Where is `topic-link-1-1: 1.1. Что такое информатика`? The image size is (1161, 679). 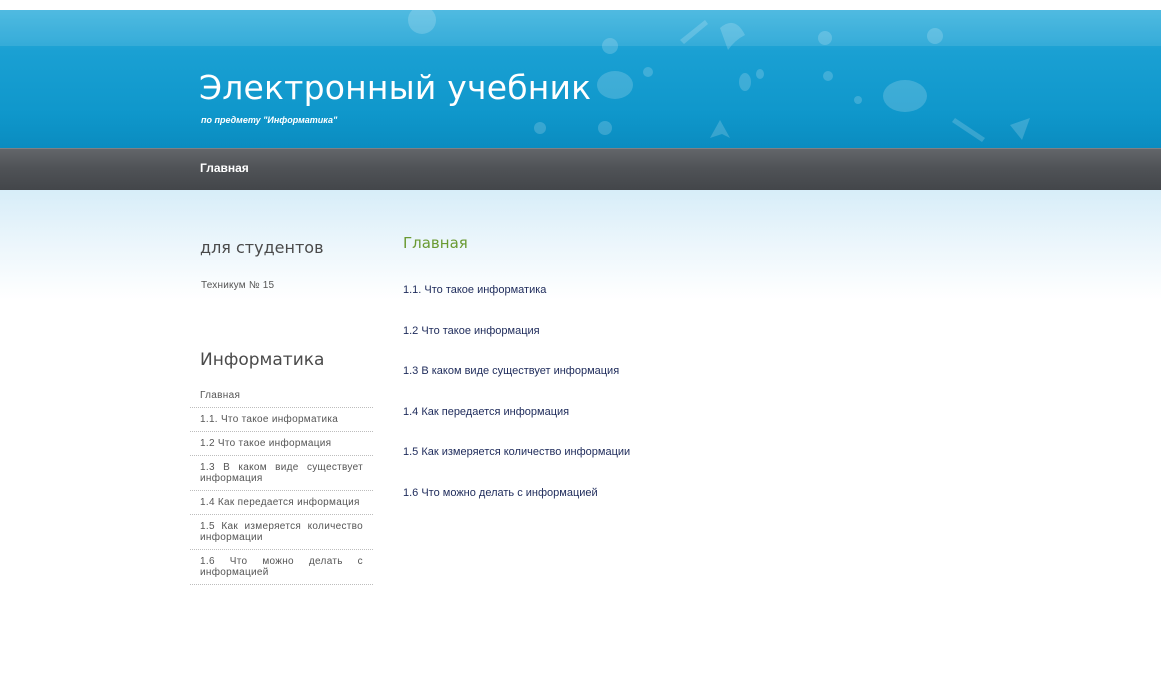 topic-link-1-1: 1.1. Что такое информатика is located at coordinates (474, 290).